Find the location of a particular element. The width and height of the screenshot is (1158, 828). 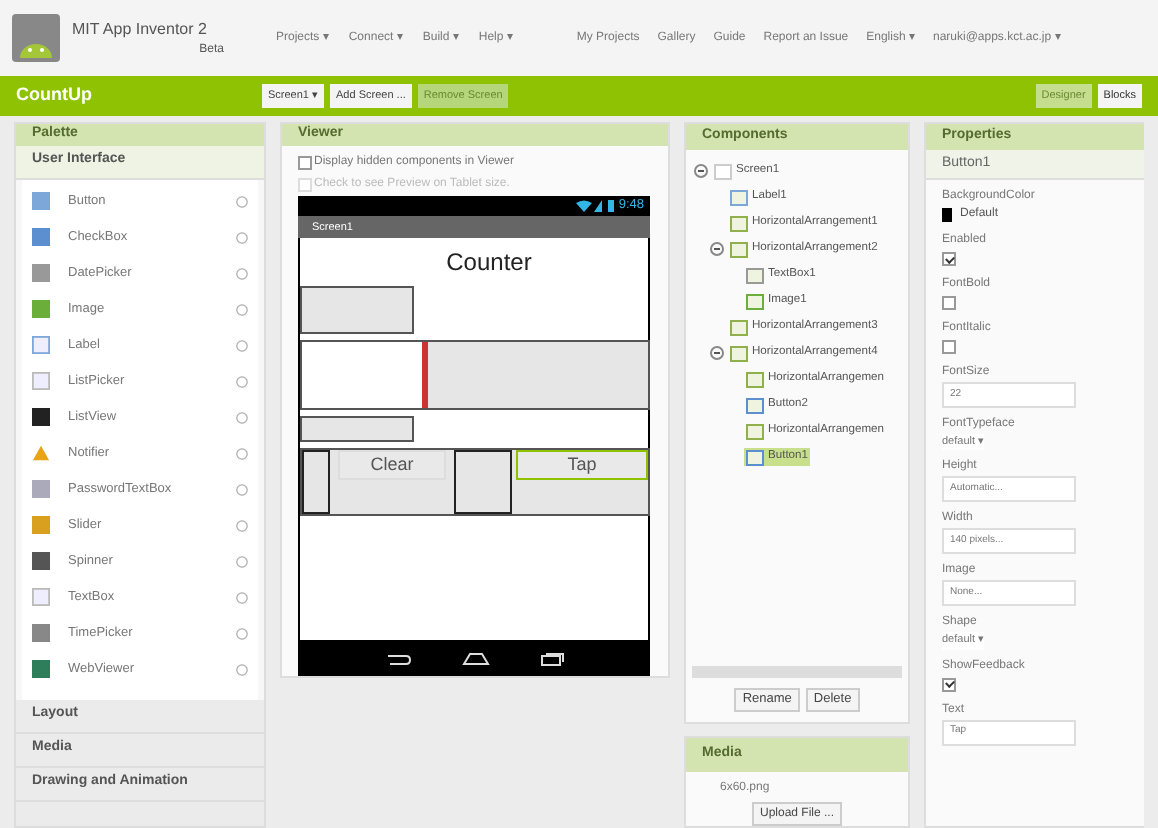

back-icon is located at coordinates (397, 658).